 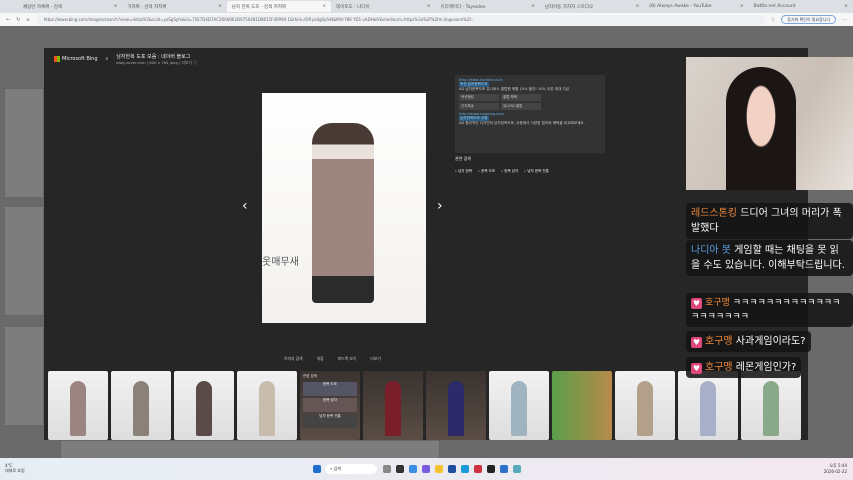 What do you see at coordinates (174, 6) in the screenshot?
I see `browser-tab: 가져짜 - 검색 저저짜 ×` at bounding box center [174, 6].